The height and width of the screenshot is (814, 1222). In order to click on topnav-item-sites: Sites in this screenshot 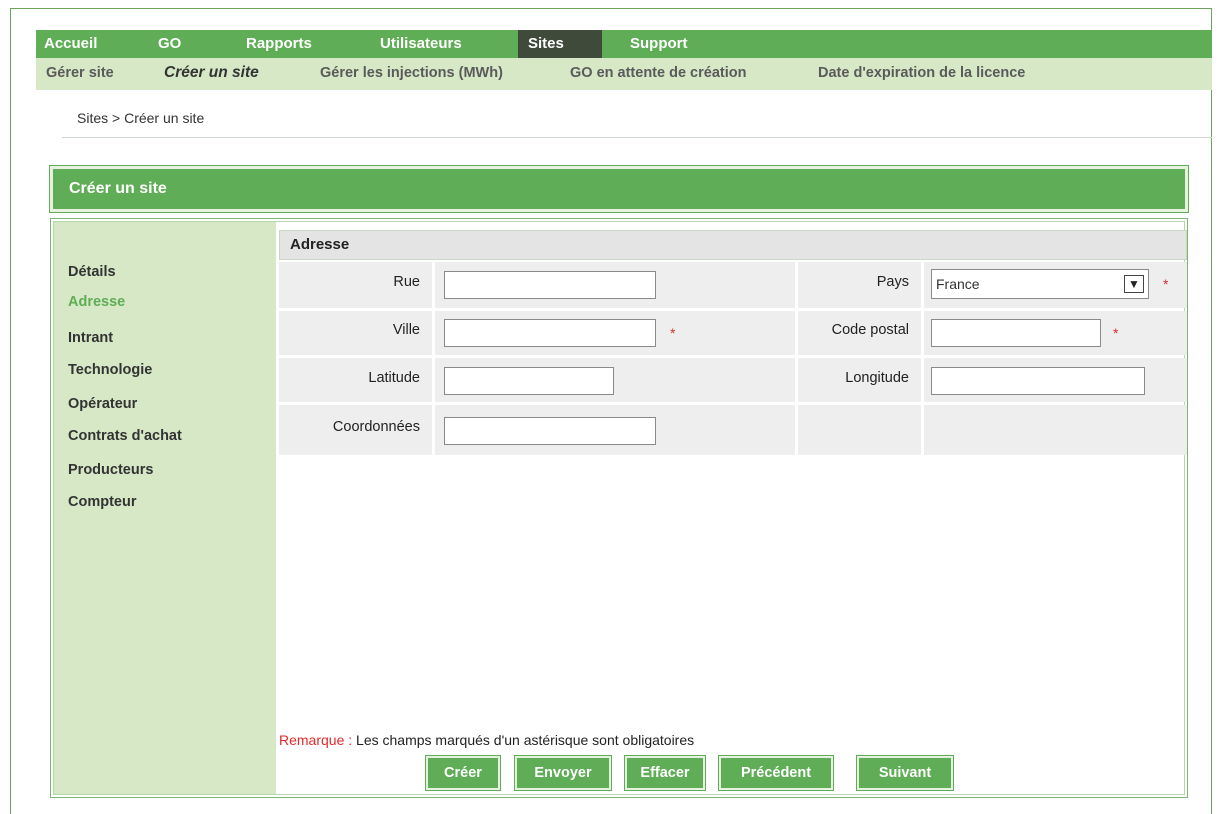, I will do `click(560, 44)`.